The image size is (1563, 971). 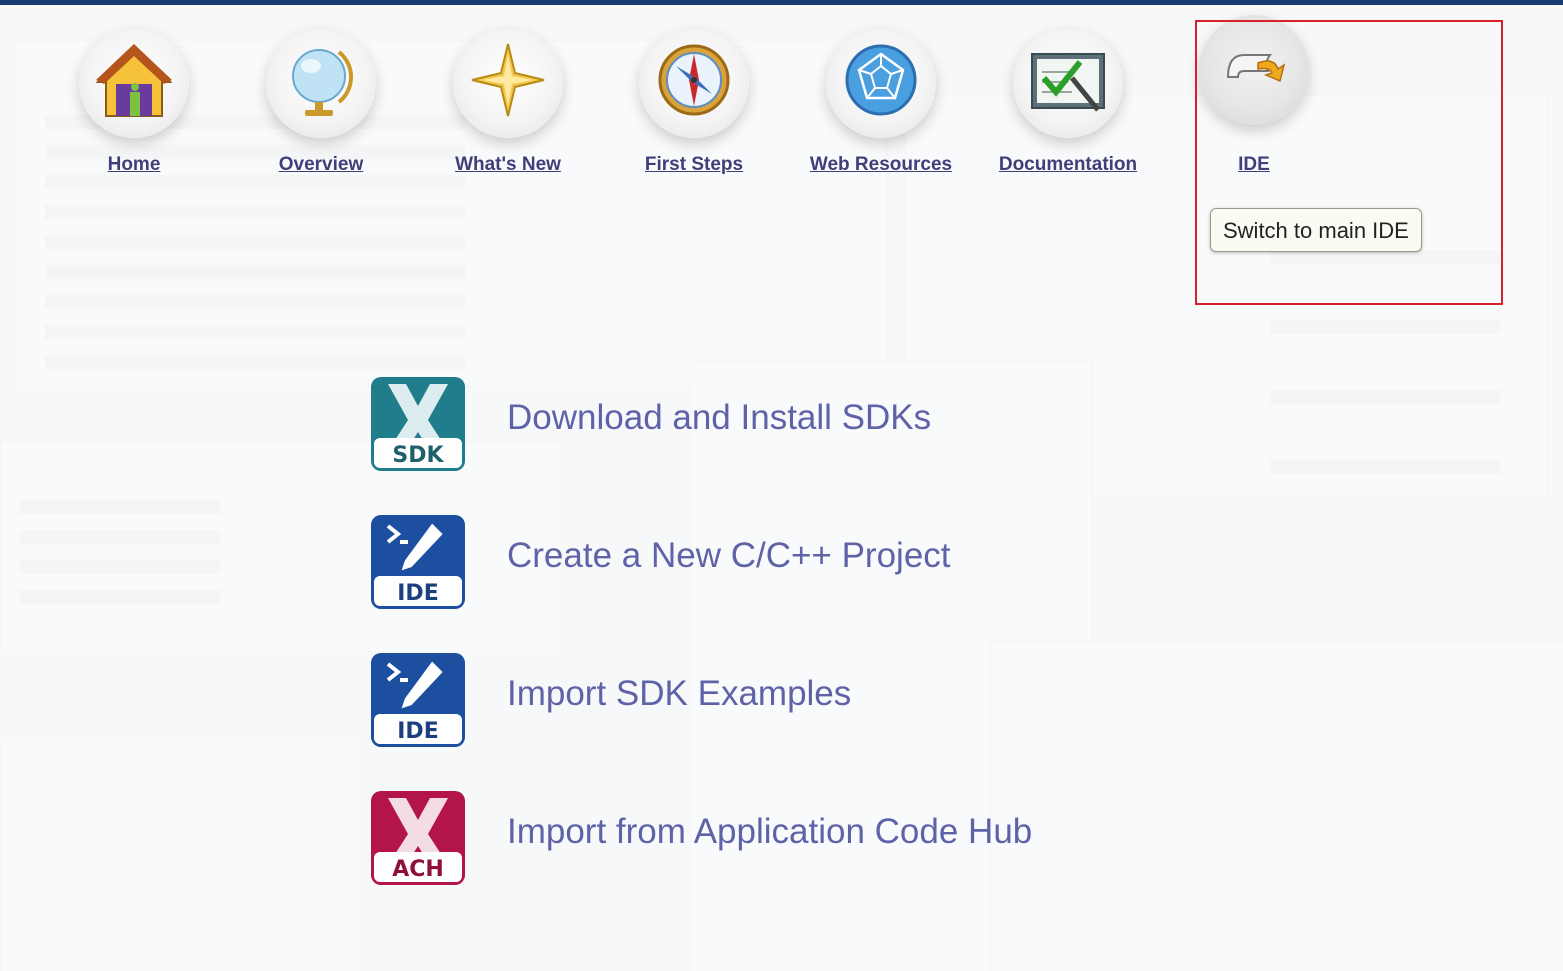 I want to click on nav-label: Overview, so click(x=321, y=165).